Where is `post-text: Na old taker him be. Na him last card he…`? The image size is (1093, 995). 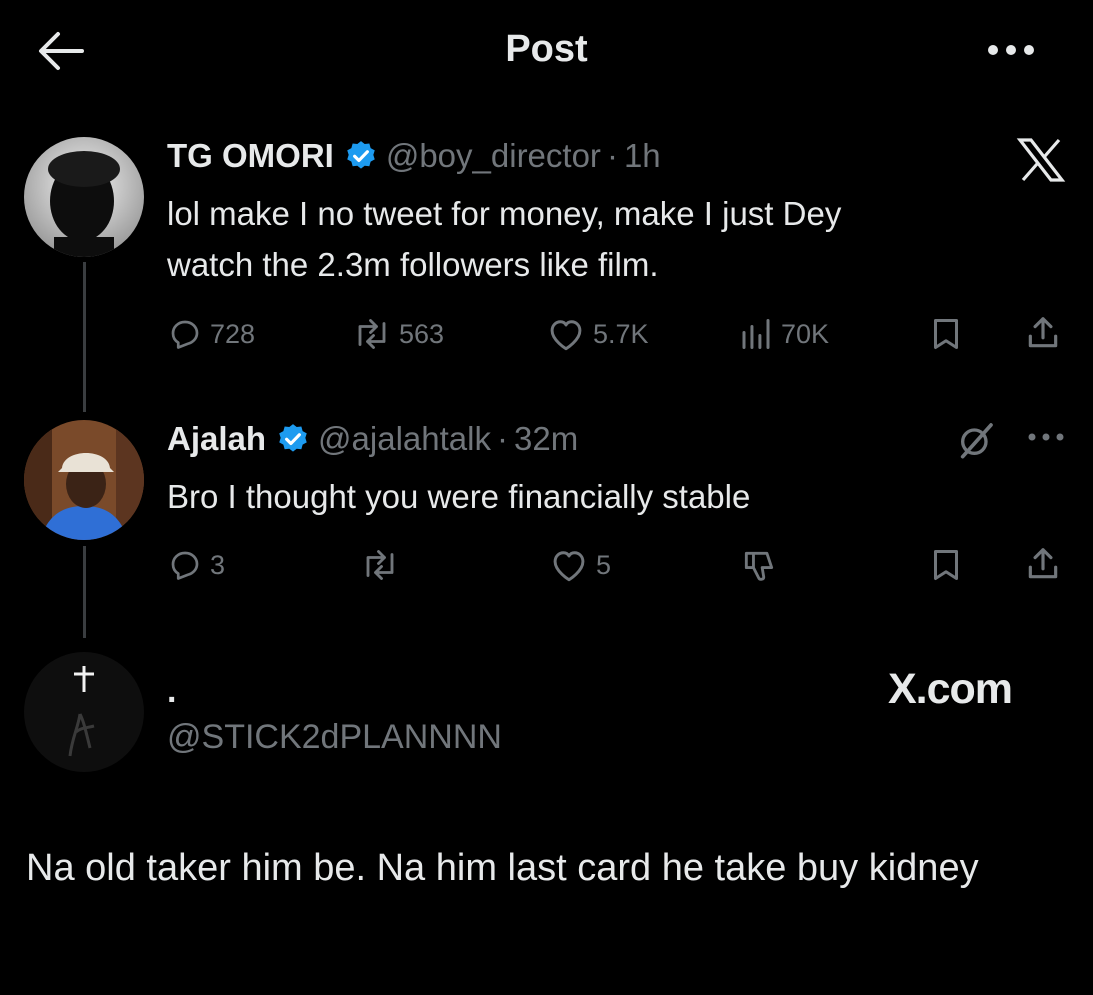
post-text: Na old taker him be. Na him last card he… is located at coordinates (502, 868).